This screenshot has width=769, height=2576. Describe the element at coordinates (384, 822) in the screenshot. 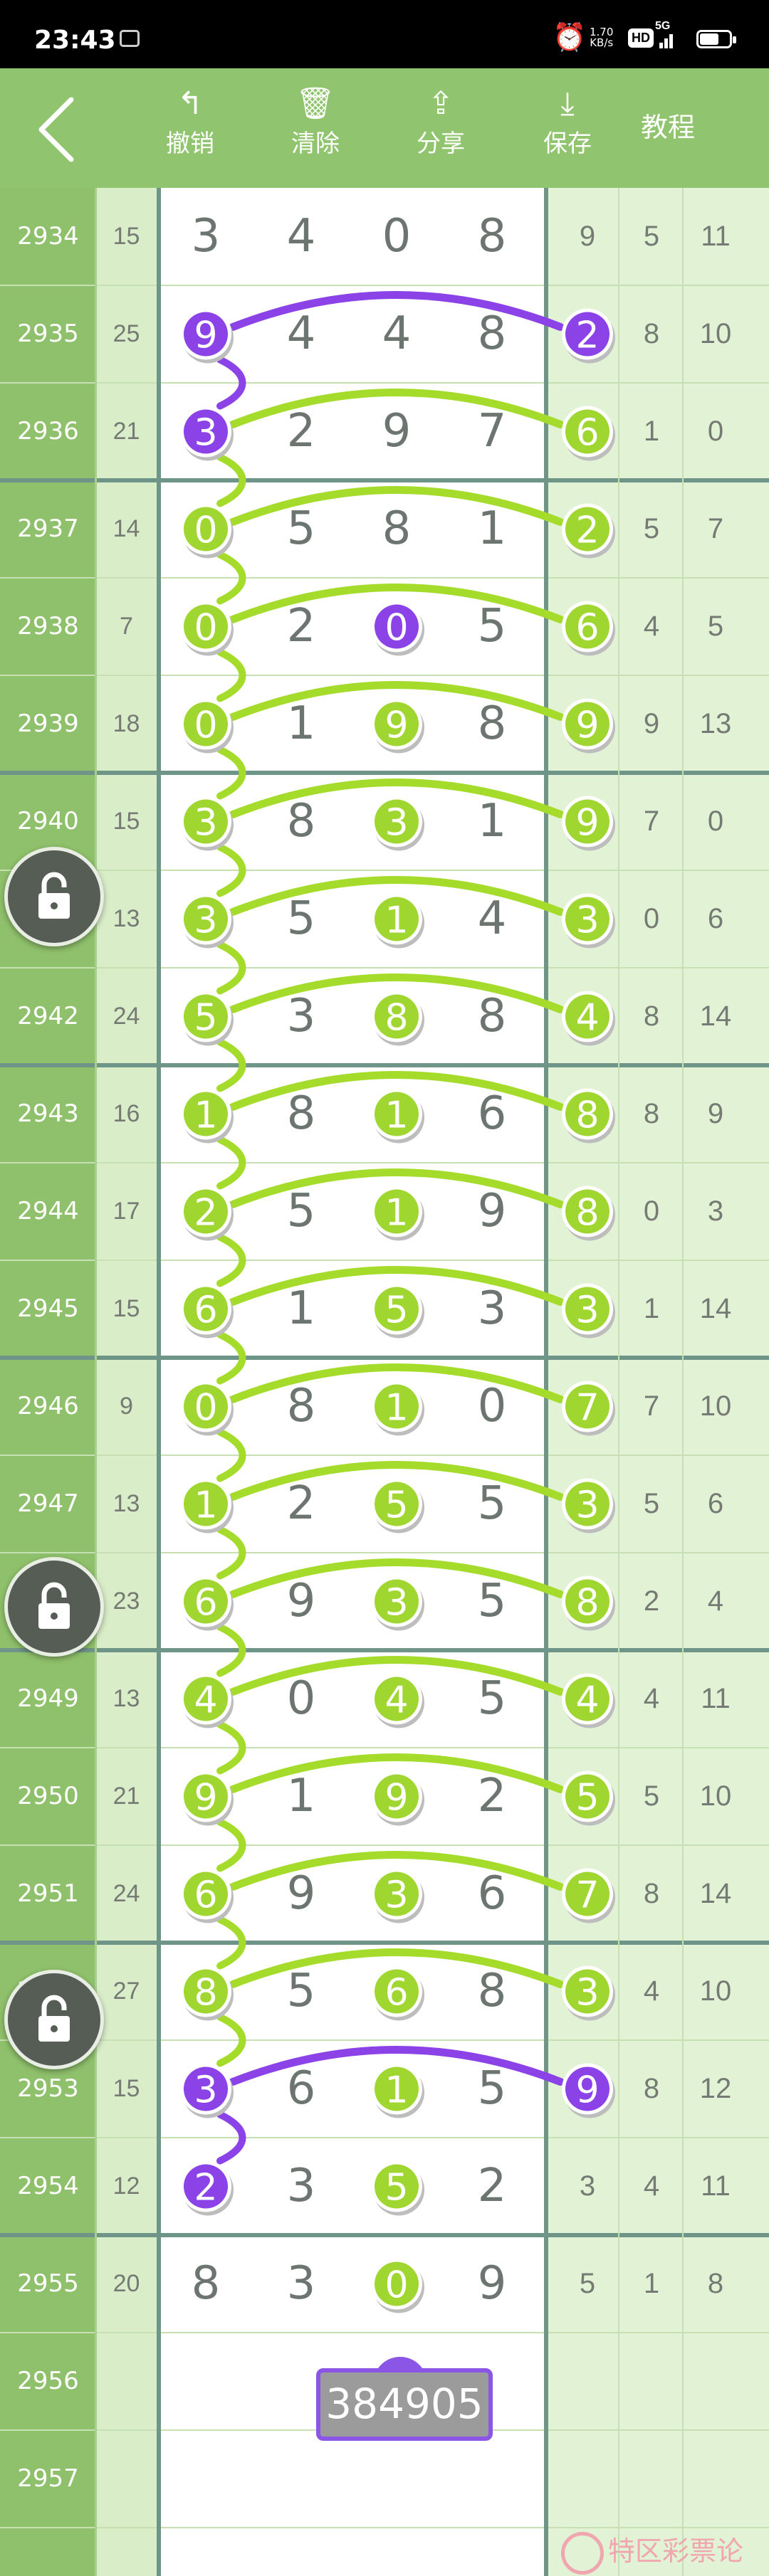

I see `table-row: 2940 15 3 8 3 1 9 7 0` at that location.